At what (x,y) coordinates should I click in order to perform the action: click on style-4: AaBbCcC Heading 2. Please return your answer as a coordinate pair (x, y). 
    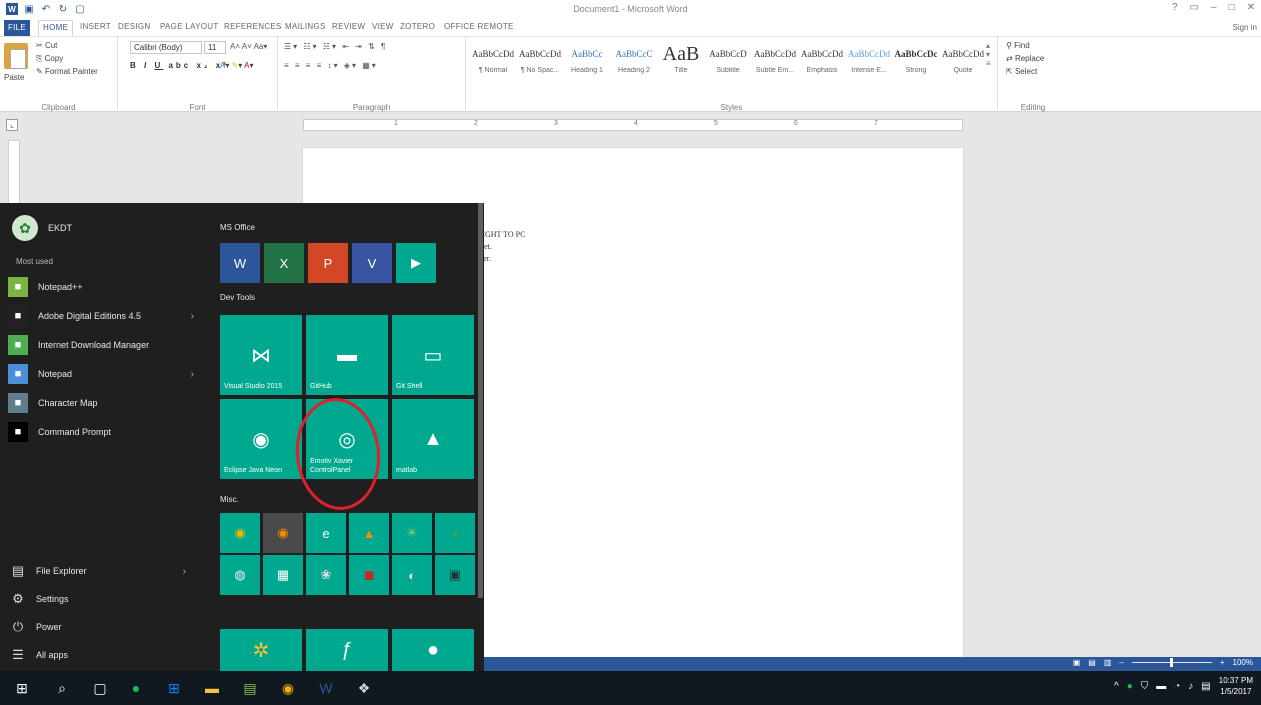
    Looking at the image, I should click on (634, 64).